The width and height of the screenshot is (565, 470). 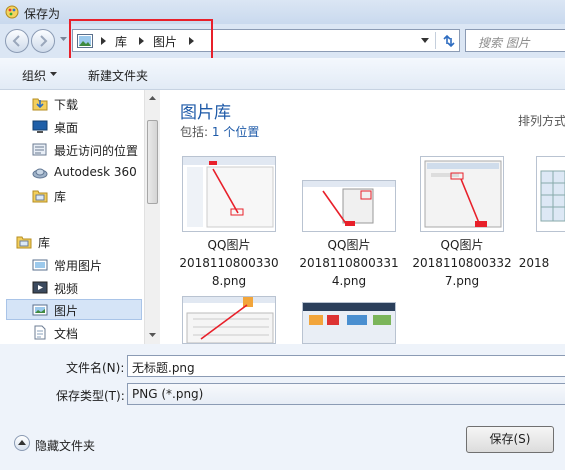 I want to click on sidebar-item-label: 常用图片, so click(x=78, y=266).